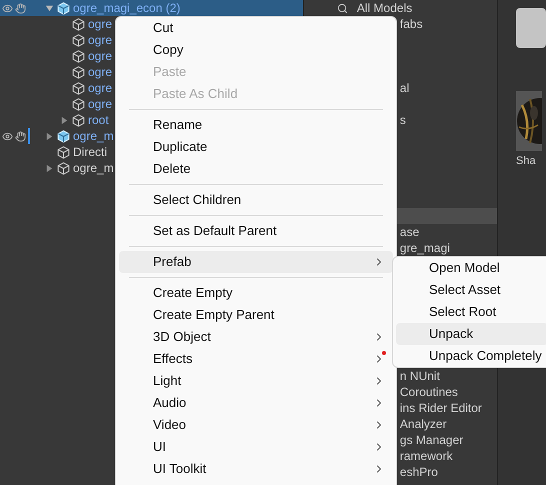  What do you see at coordinates (441, 408) in the screenshot?
I see `folder-name: ins Rider Editor` at bounding box center [441, 408].